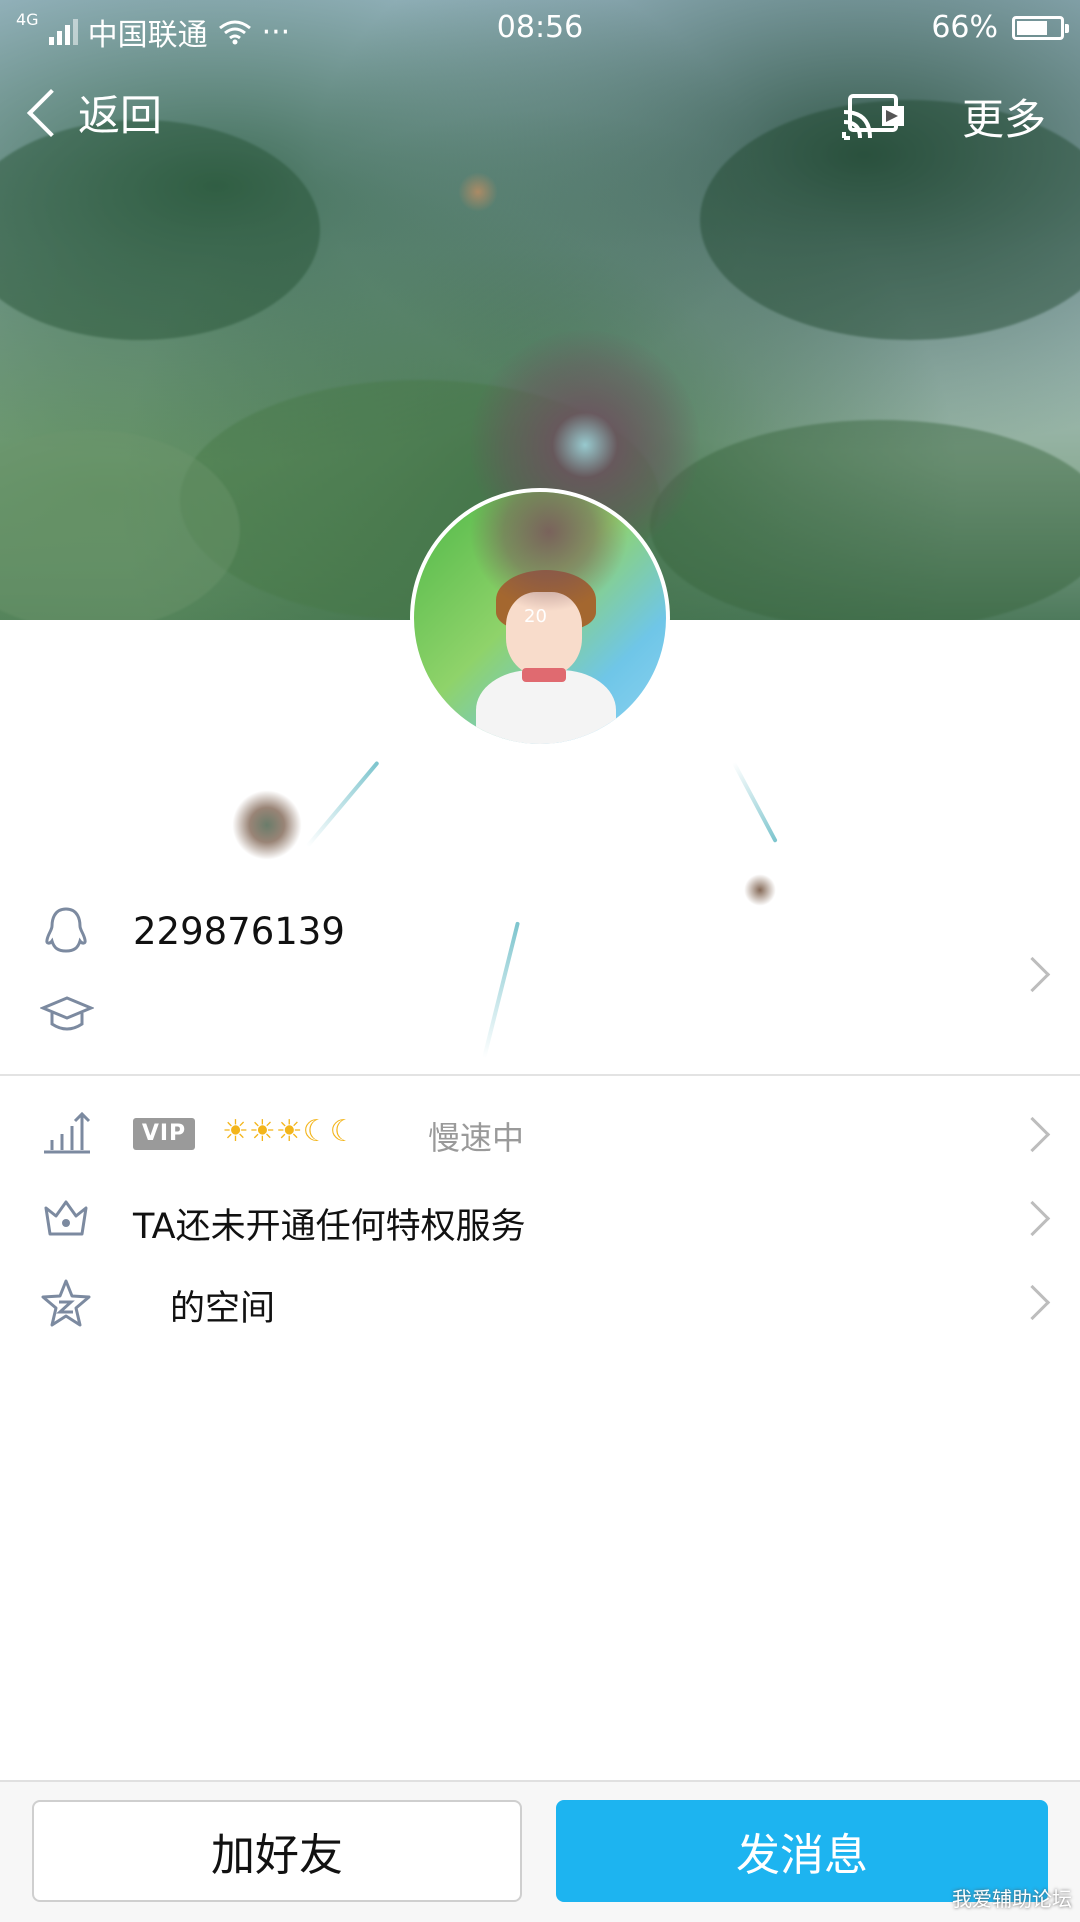 Image resolution: width=1080 pixels, height=1922 pixels. What do you see at coordinates (120, 115) in the screenshot?
I see `back-label: 返回` at bounding box center [120, 115].